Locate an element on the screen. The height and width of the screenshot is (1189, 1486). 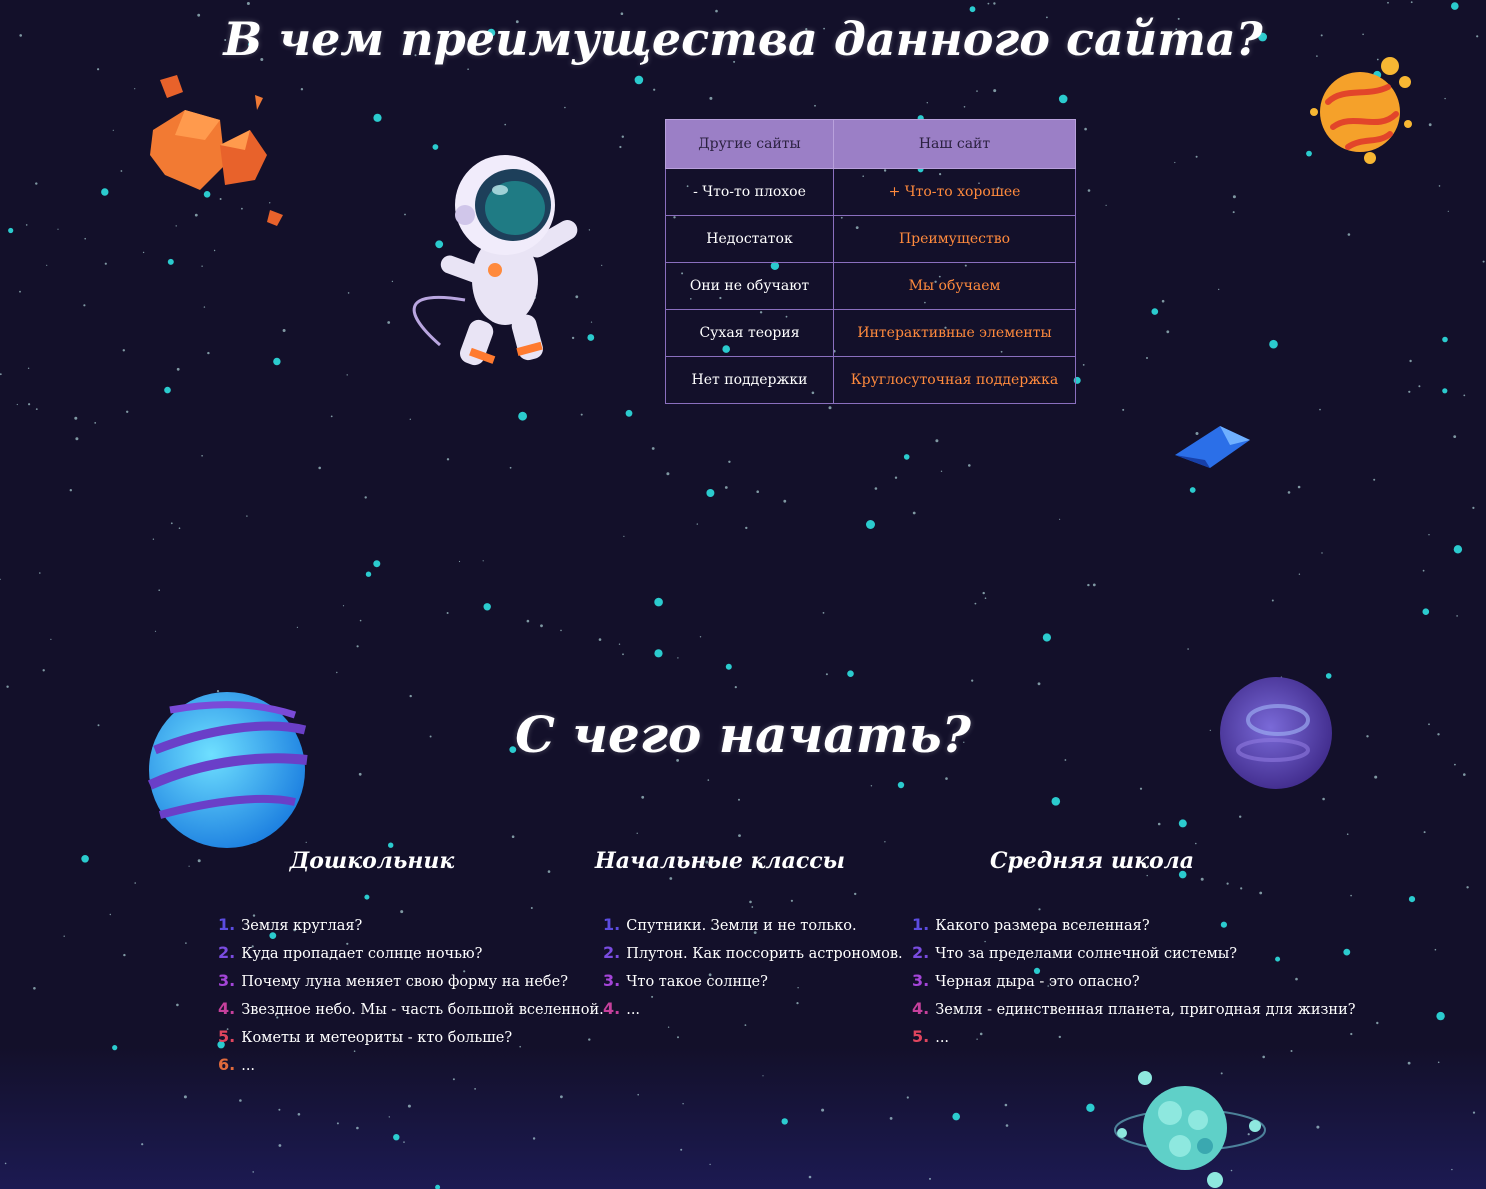
purple-planet-icon is located at coordinates (1276, 733).